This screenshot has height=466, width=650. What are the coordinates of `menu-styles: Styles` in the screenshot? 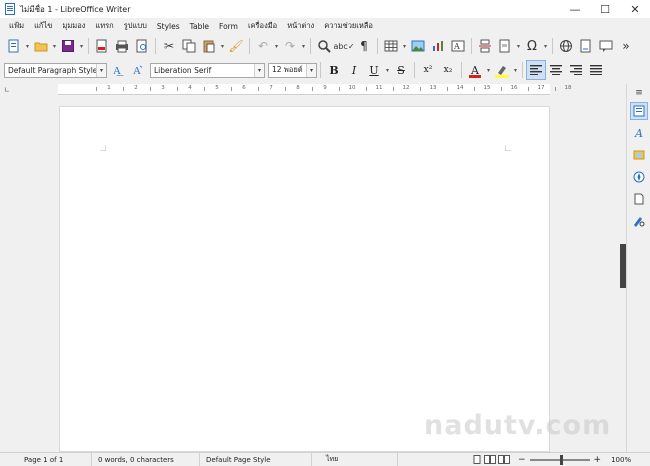 It's located at (168, 26).